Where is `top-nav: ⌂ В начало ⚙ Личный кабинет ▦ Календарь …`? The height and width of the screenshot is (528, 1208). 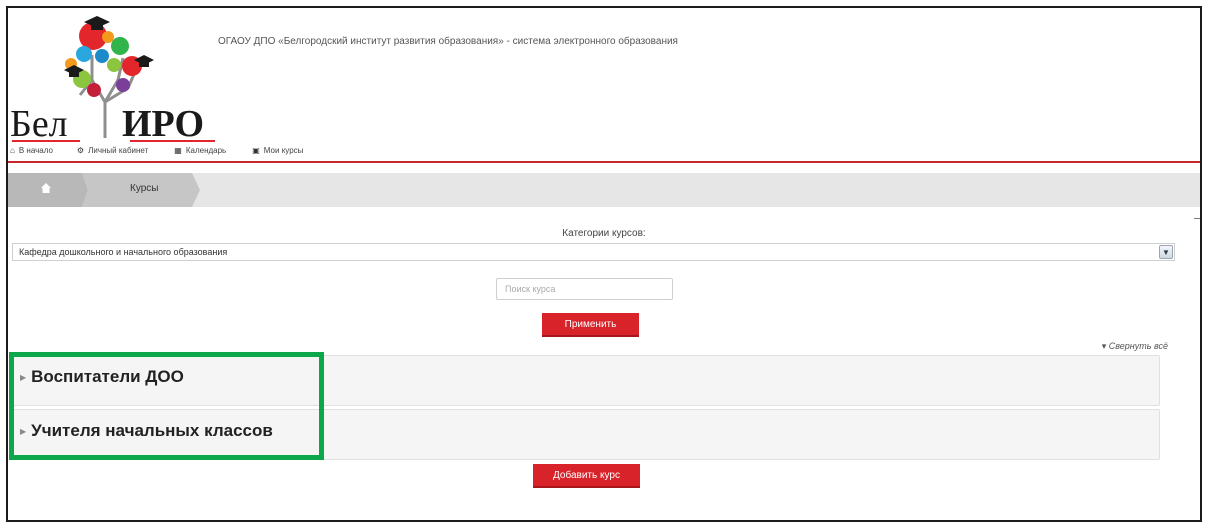 top-nav: ⌂ В начало ⚙ Личный кабинет ▦ Календарь … is located at coordinates (169, 150).